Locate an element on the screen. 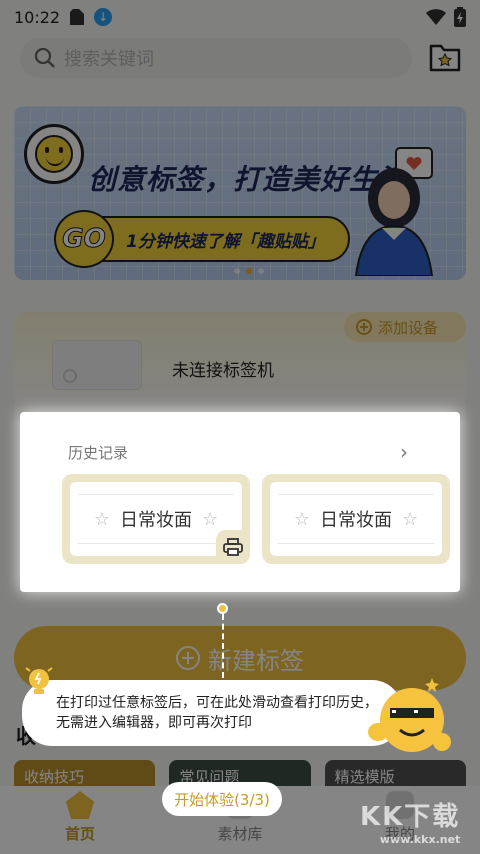  pointer-dot is located at coordinates (222, 608).